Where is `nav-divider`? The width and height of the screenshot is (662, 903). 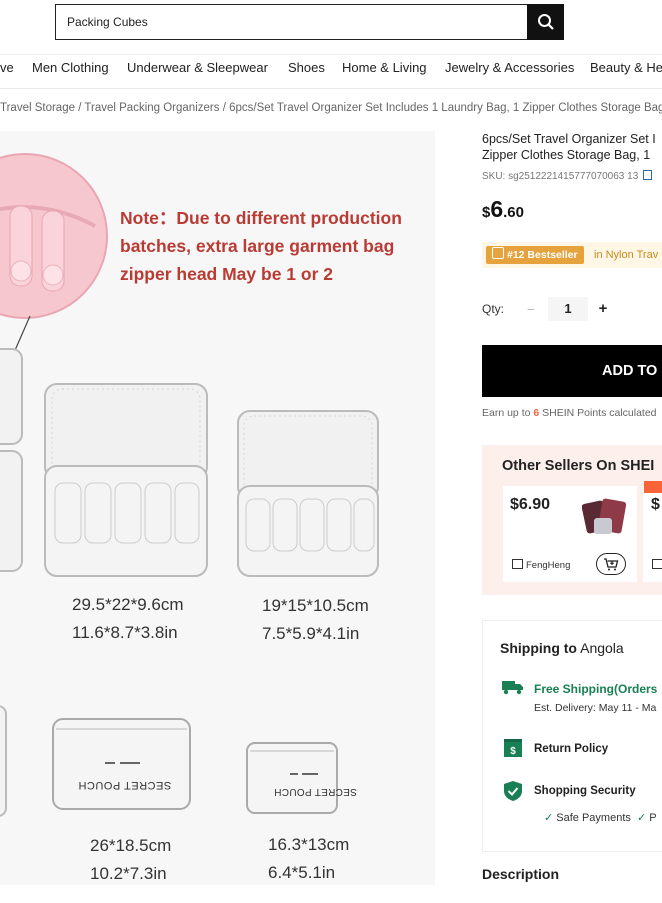
nav-divider is located at coordinates (331, 88).